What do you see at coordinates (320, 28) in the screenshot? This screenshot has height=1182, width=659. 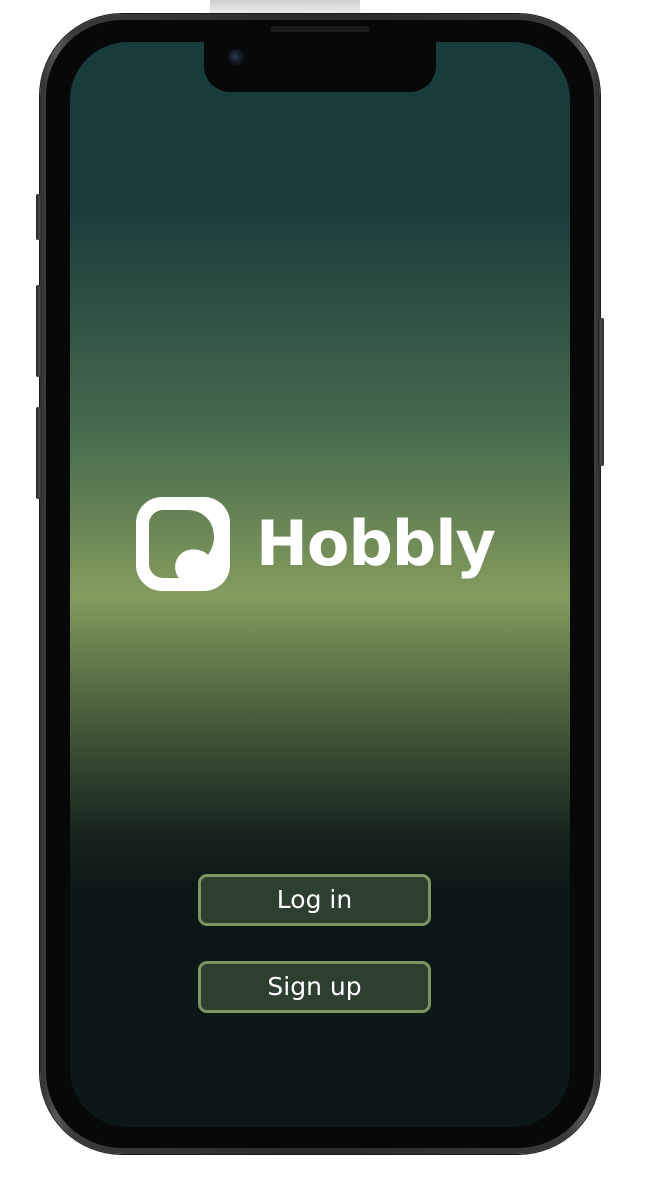 I see `earpiece-speaker` at bounding box center [320, 28].